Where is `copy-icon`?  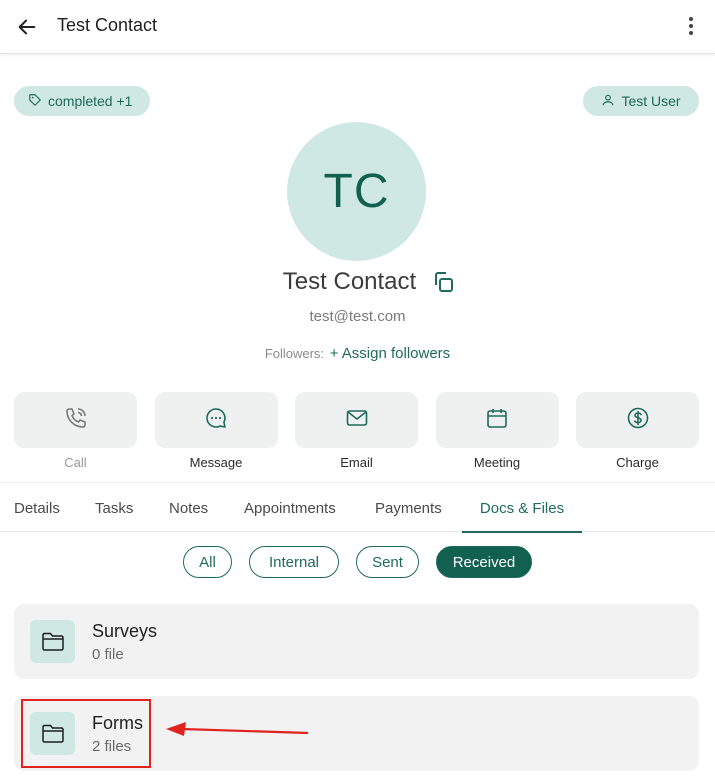
copy-icon is located at coordinates (443, 282).